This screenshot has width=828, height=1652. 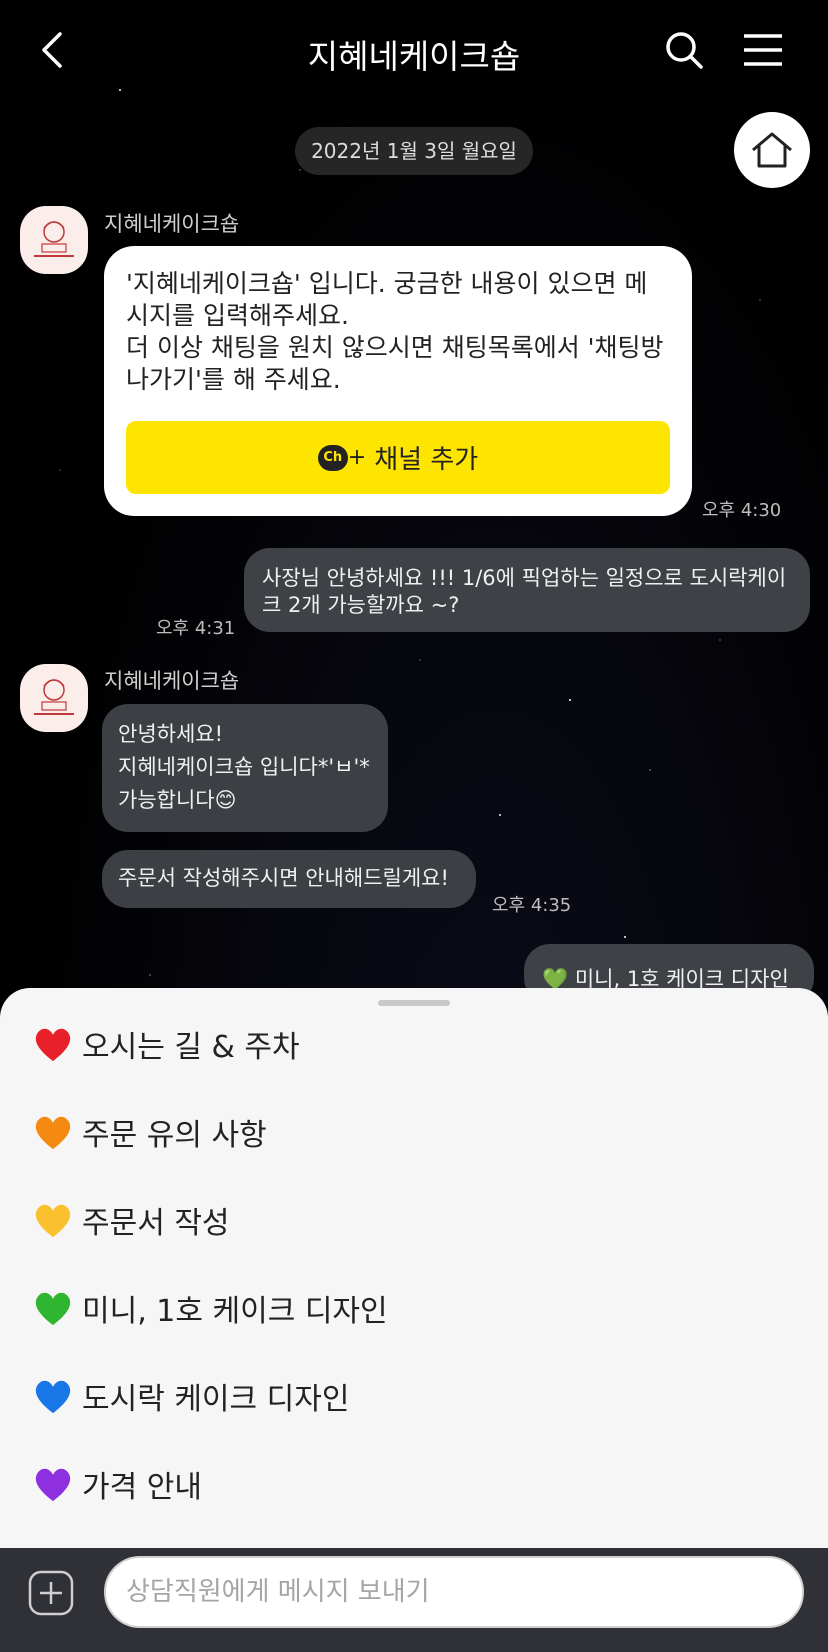 I want to click on plus-glyph-icon: +, so click(x=357, y=457).